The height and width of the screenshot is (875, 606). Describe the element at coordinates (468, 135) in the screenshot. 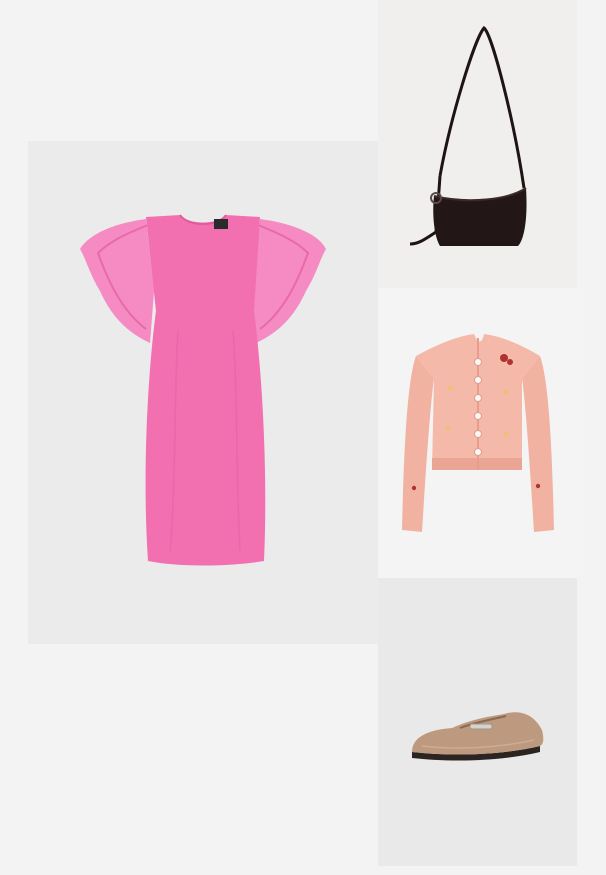

I see `black-leather-shoulder-bag-image` at that location.